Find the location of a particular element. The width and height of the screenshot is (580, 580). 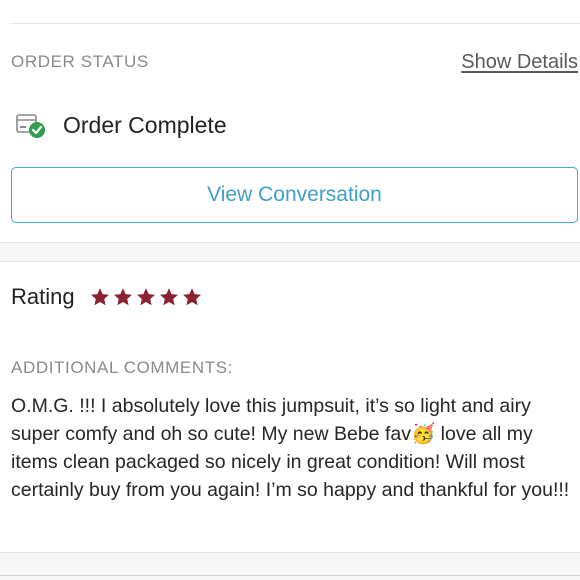

rating-row: Rating is located at coordinates (107, 297).